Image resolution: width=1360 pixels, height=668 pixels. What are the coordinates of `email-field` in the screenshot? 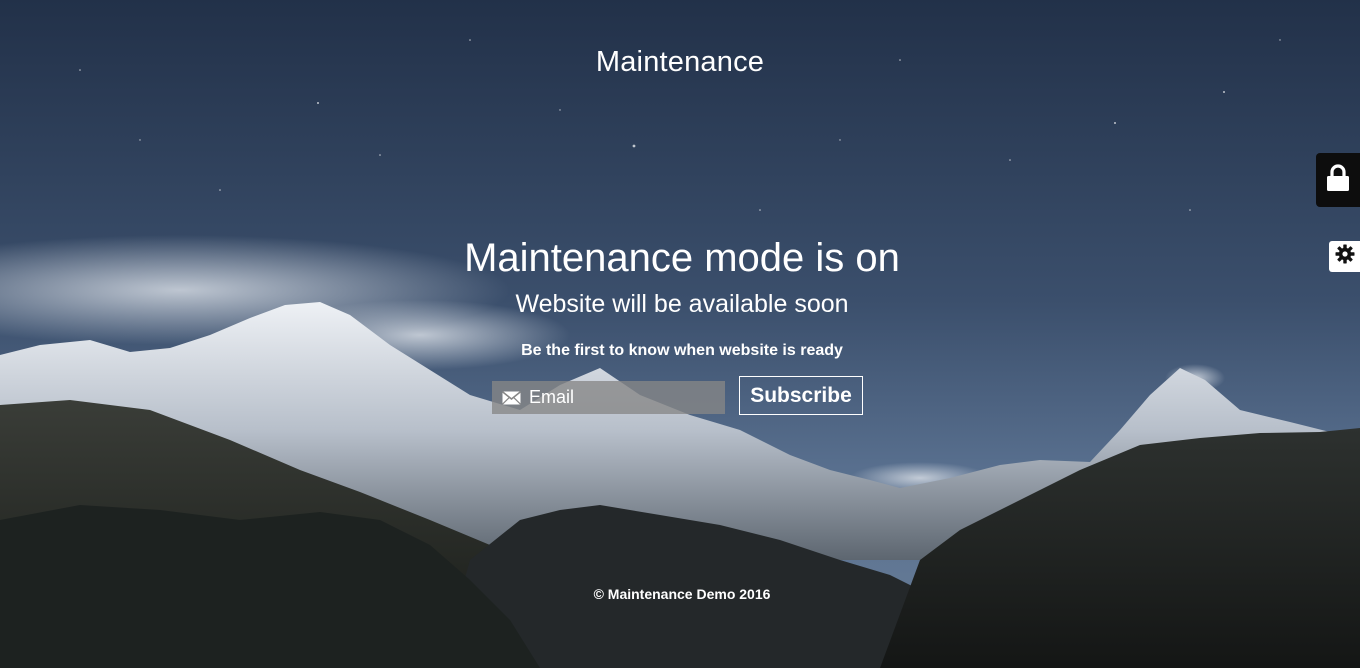 It's located at (608, 397).